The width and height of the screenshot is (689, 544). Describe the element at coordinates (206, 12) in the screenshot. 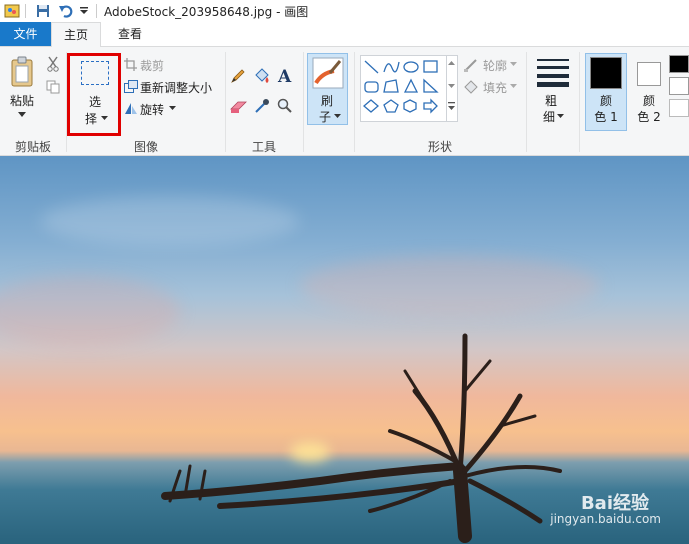

I see `window-title: AdobeStock_203958648.jpg - 画图` at that location.